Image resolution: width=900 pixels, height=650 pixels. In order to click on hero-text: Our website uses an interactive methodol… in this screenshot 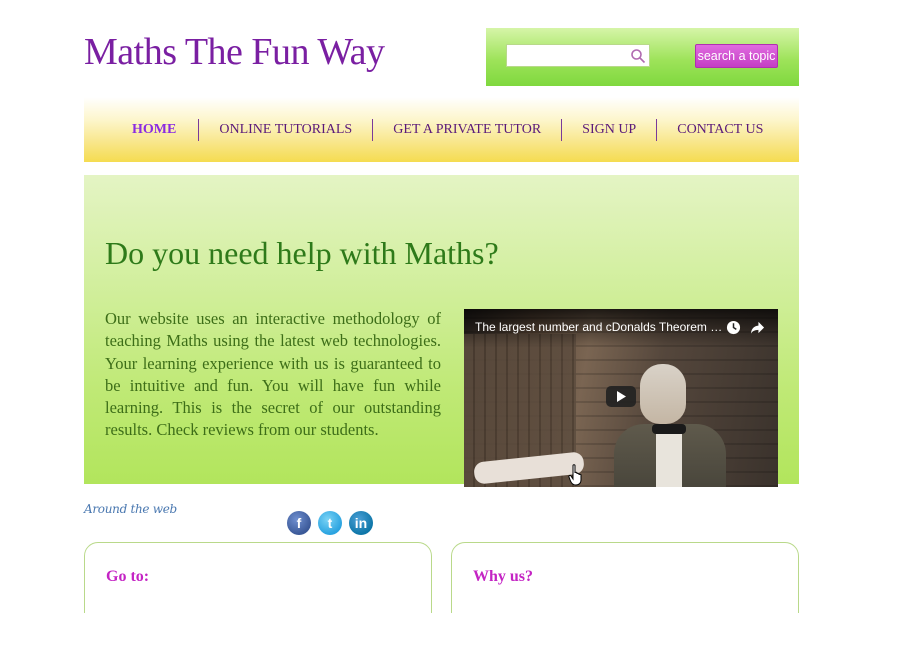, I will do `click(273, 374)`.